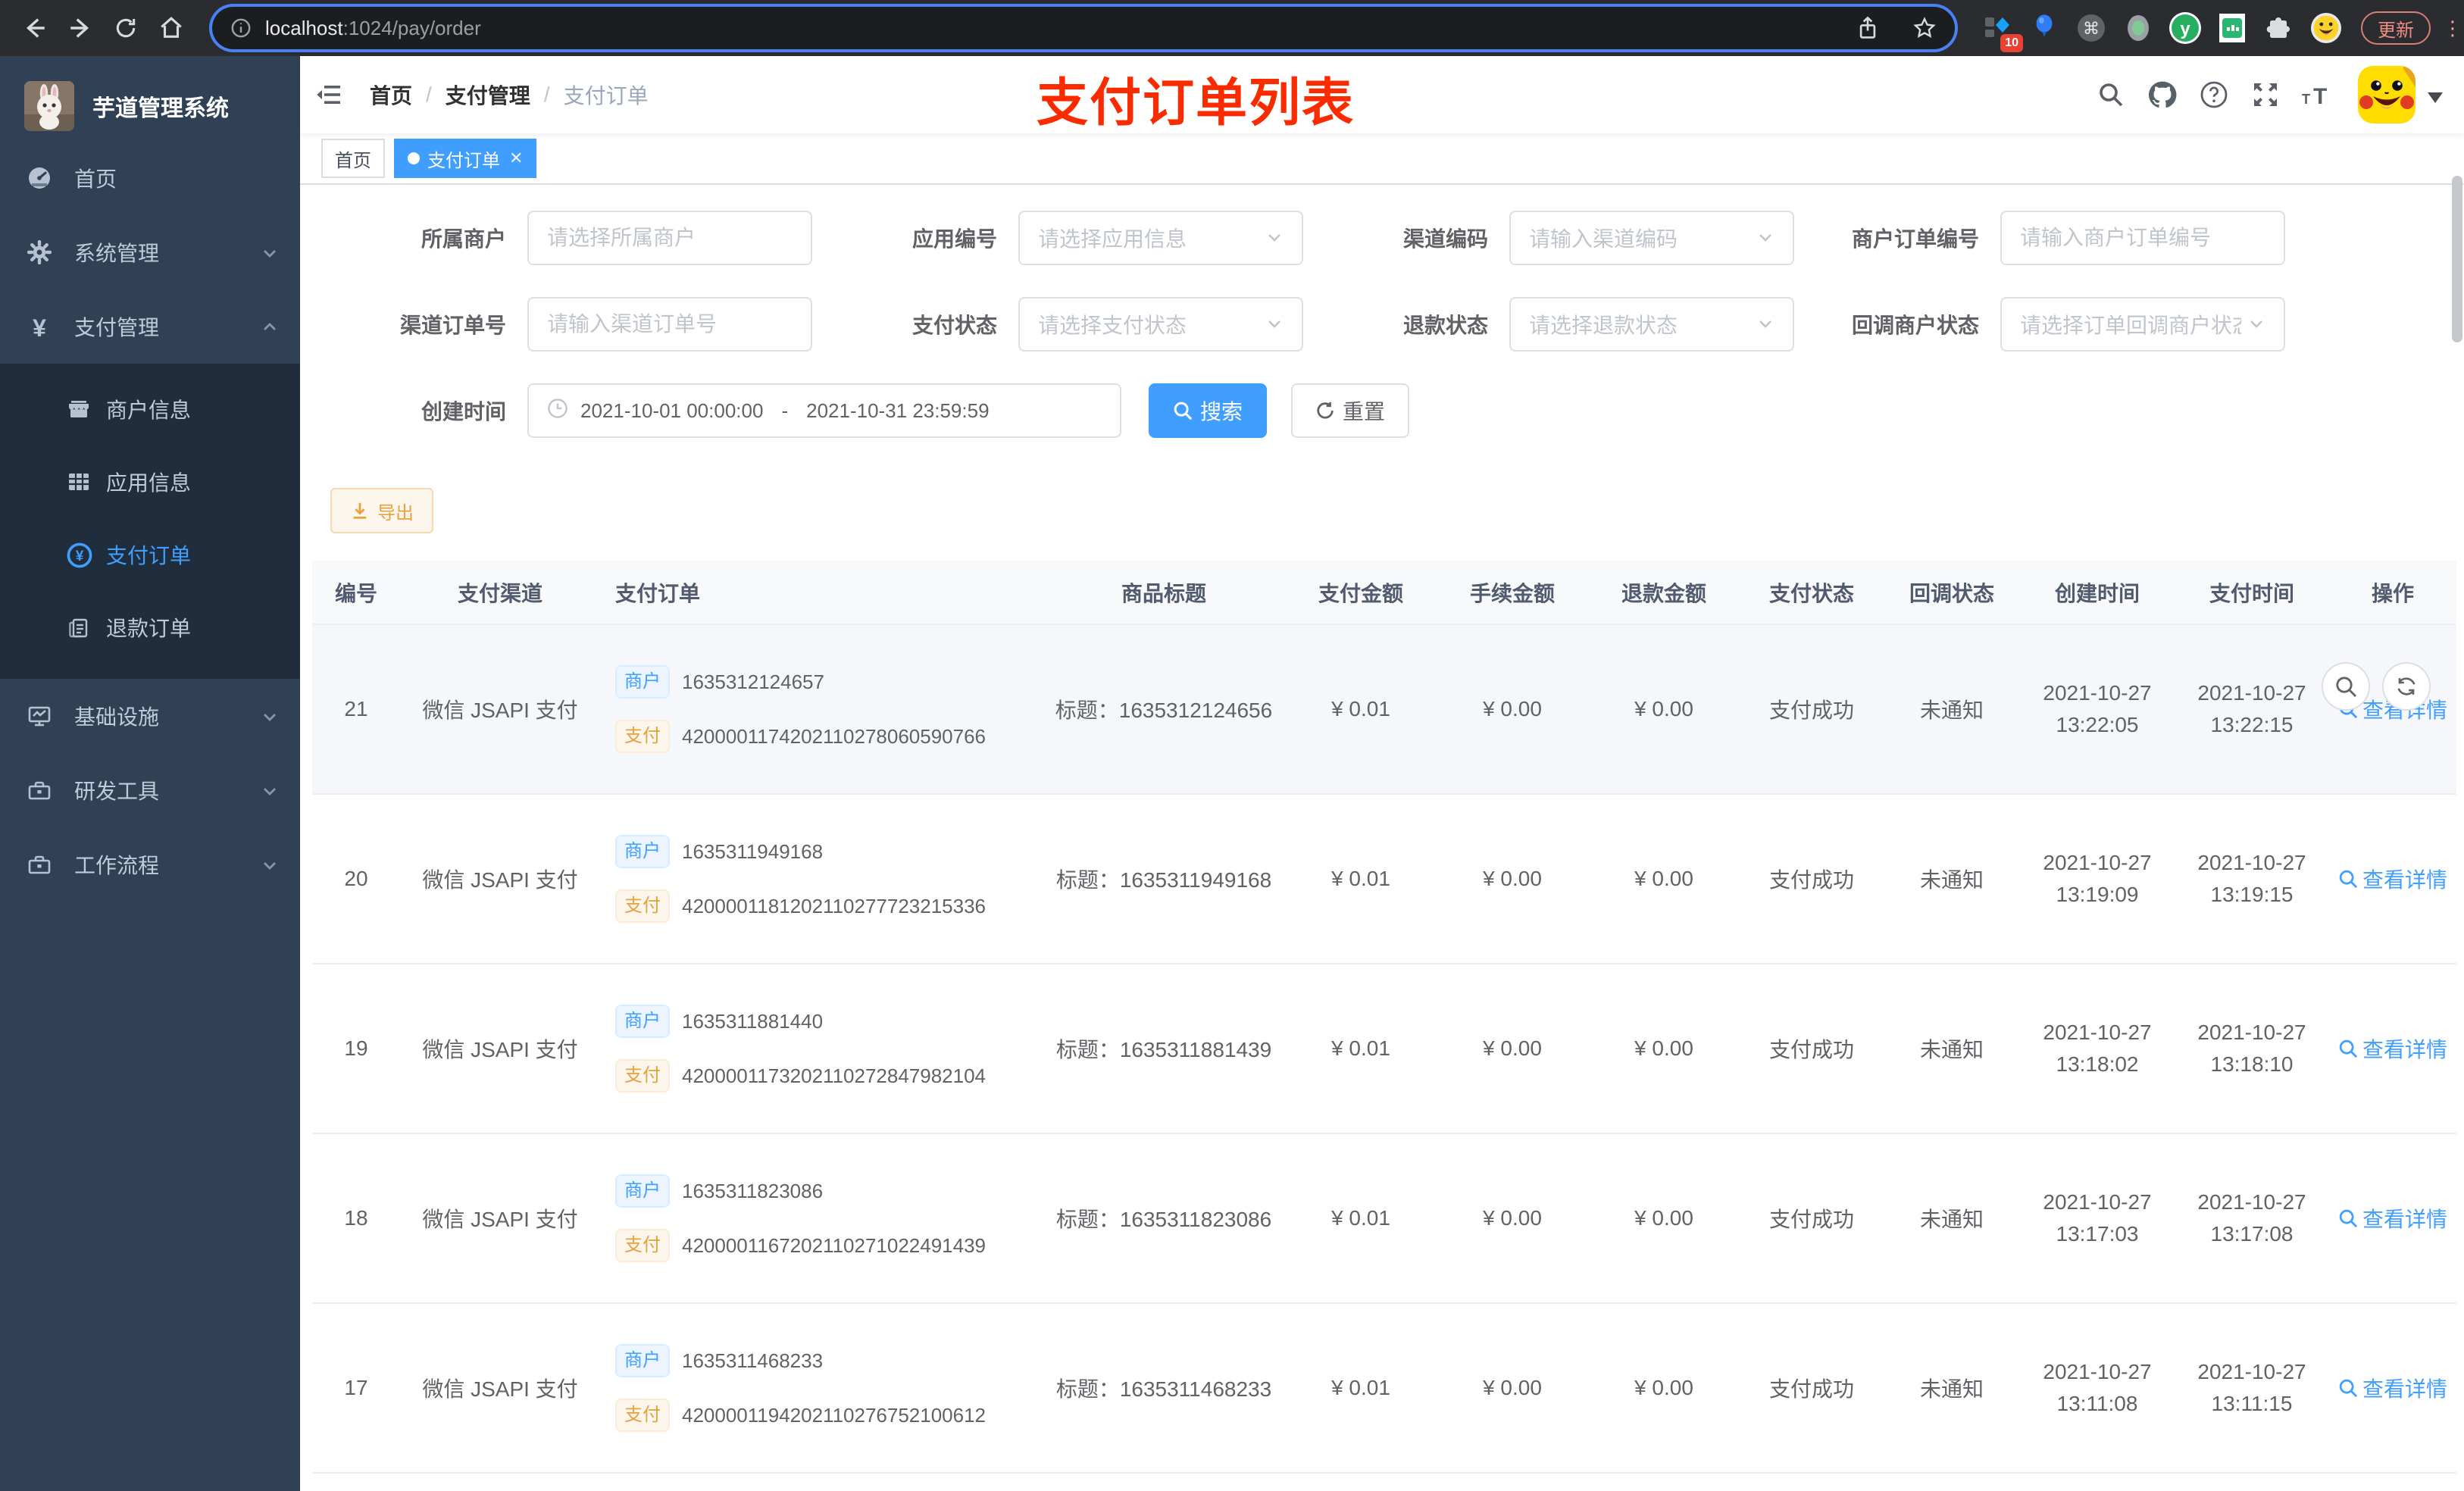  I want to click on cell-amount: ¥ 0.01, so click(1361, 709).